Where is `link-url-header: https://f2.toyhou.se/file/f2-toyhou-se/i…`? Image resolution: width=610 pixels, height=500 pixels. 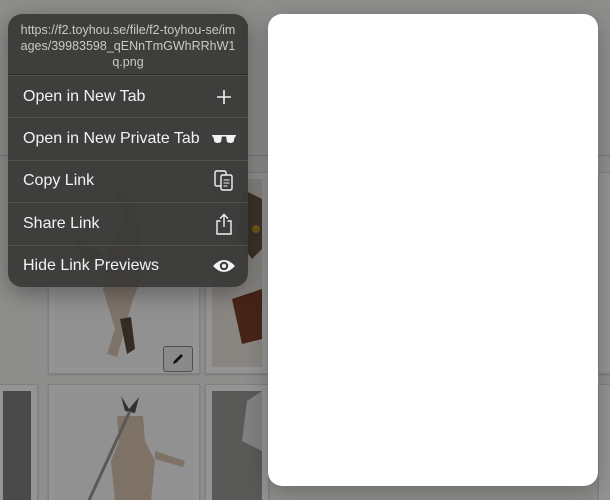 link-url-header: https://f2.toyhou.se/file/f2-toyhou-se/i… is located at coordinates (128, 44).